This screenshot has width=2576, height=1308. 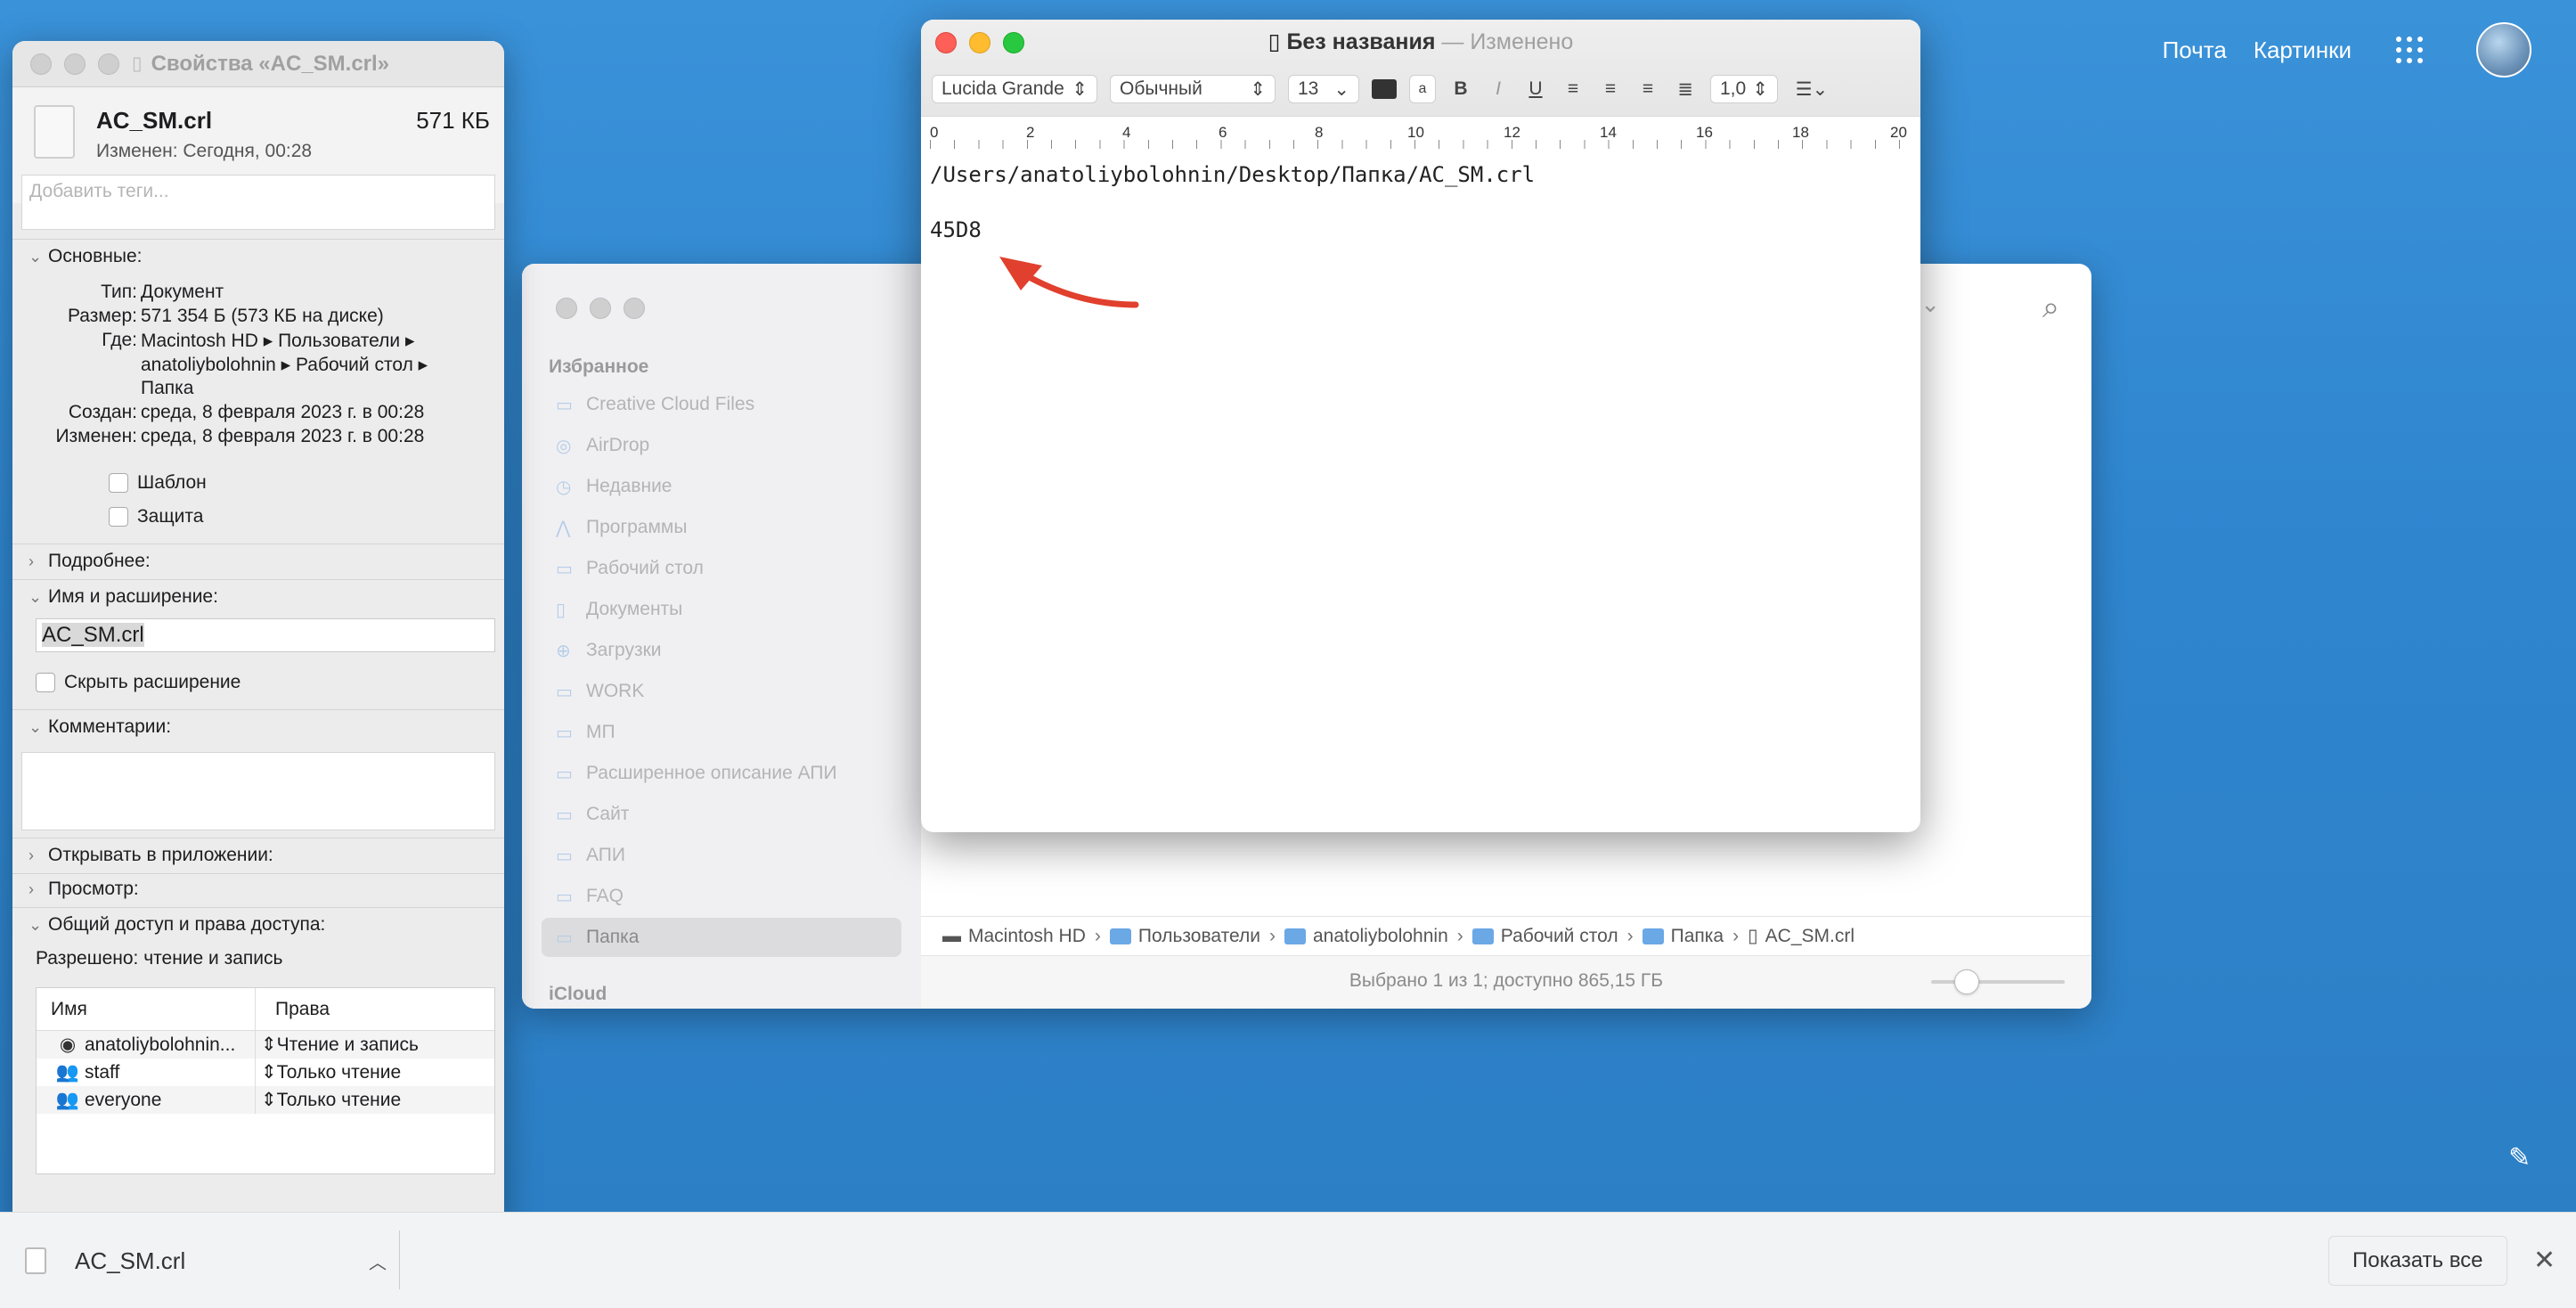 What do you see at coordinates (258, 855) in the screenshot?
I see `section-header: › Открывать в приложении:` at bounding box center [258, 855].